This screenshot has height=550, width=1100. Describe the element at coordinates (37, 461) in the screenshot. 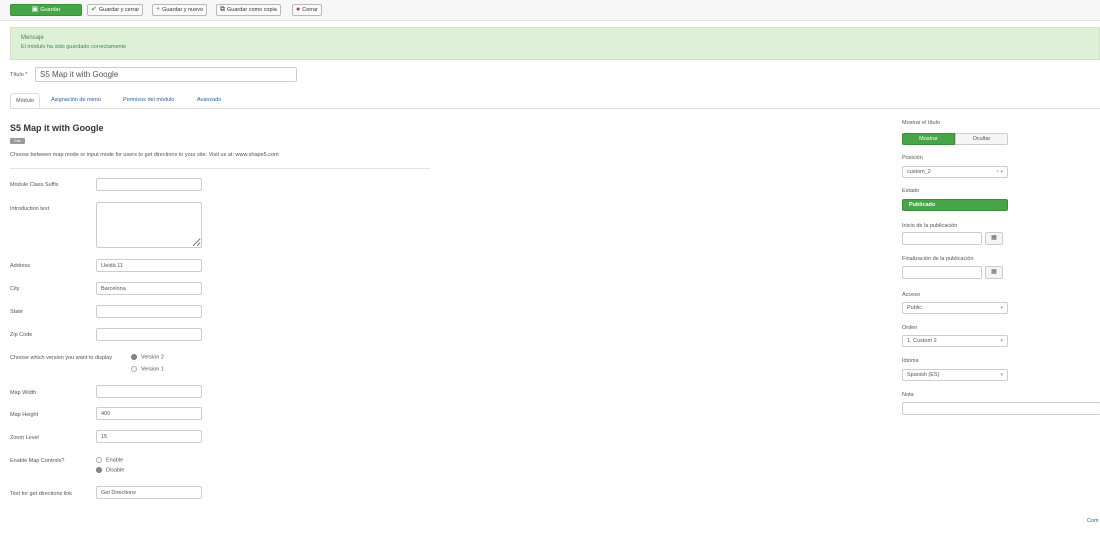

I see `controls-label: Enable Map Controls?` at that location.